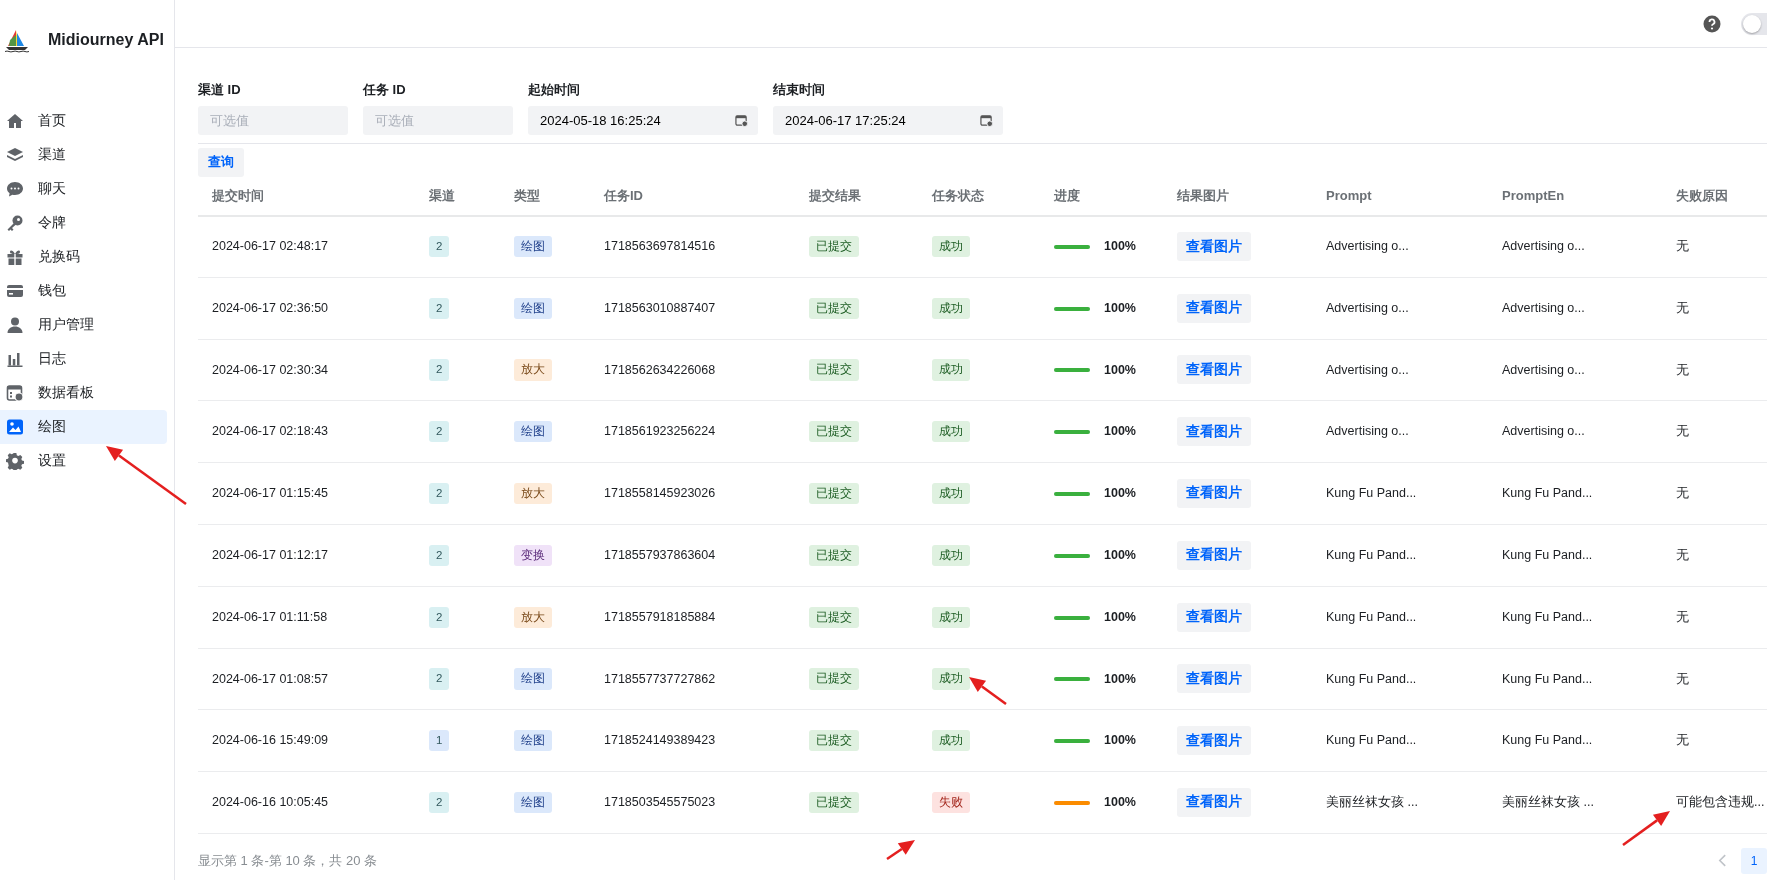 The height and width of the screenshot is (880, 1767). Describe the element at coordinates (83, 121) in the screenshot. I see `sidebar-item: 首页` at that location.